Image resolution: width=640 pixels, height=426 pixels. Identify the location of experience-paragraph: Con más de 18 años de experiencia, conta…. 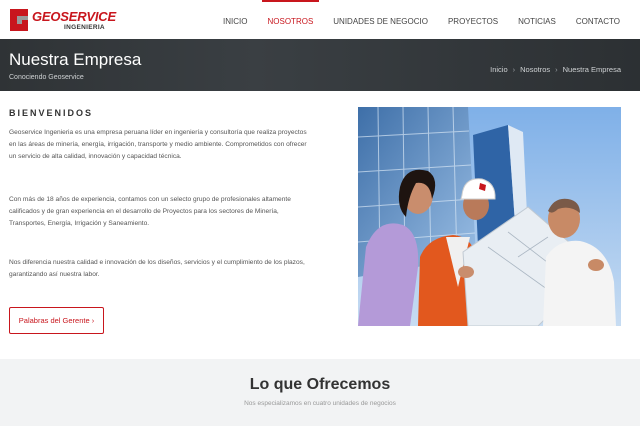
(150, 211).